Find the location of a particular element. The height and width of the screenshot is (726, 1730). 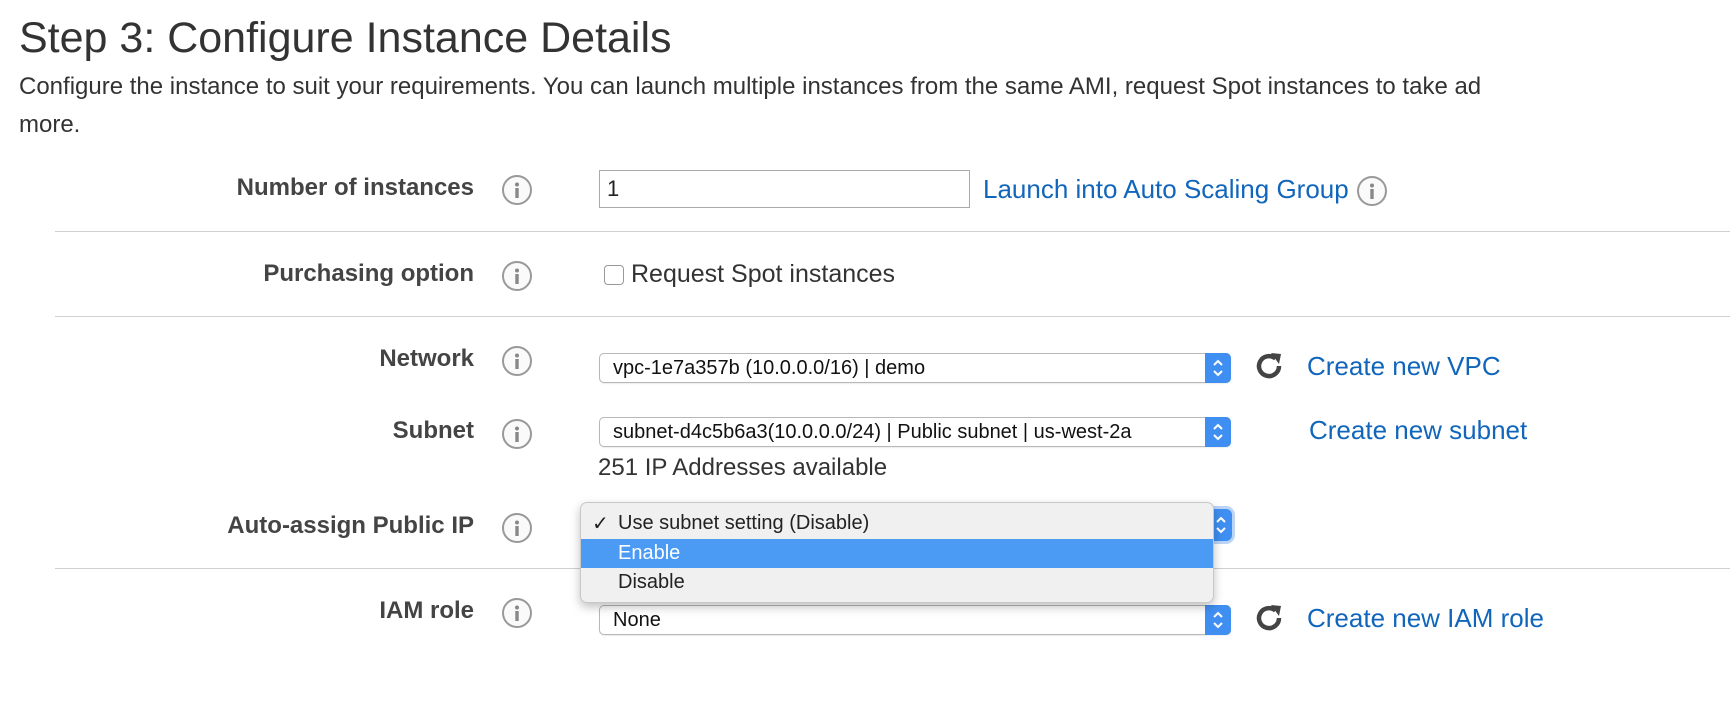

launch-auto-scaling-link: Launch into Auto Scaling Group is located at coordinates (1166, 189).